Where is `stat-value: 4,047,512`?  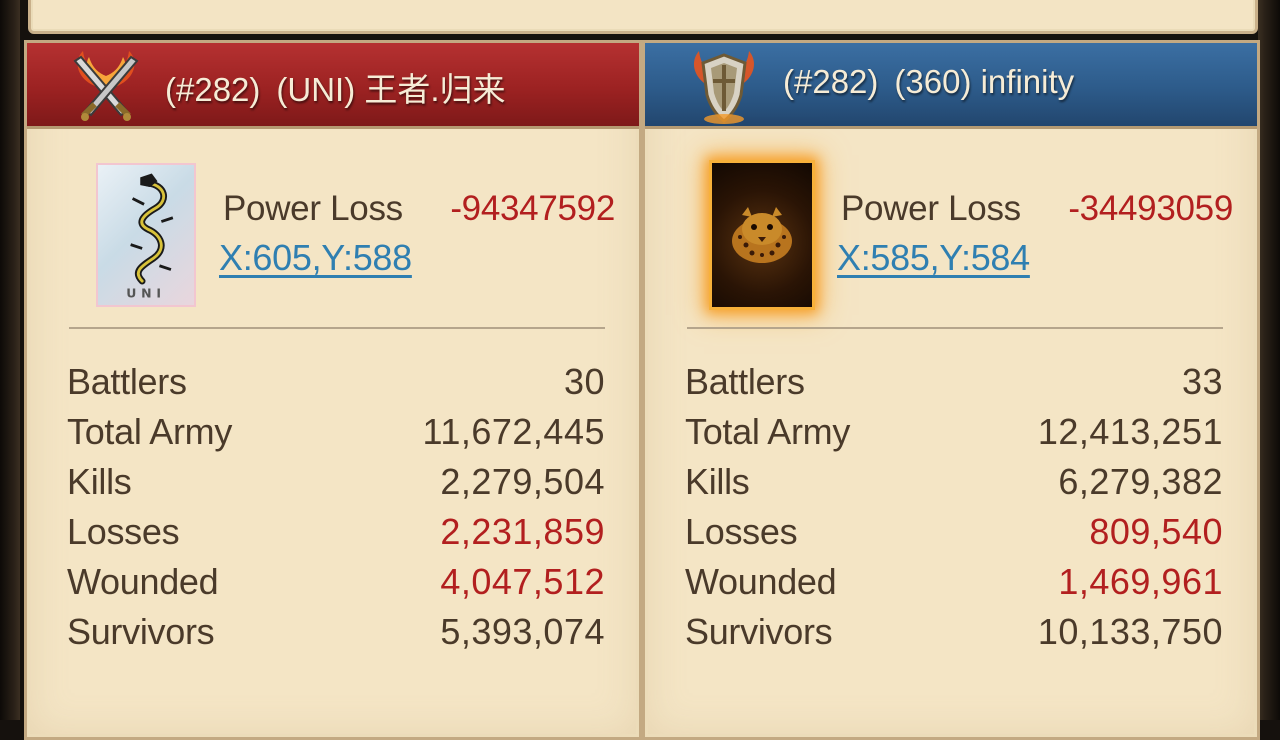
stat-value: 4,047,512 is located at coordinates (522, 581).